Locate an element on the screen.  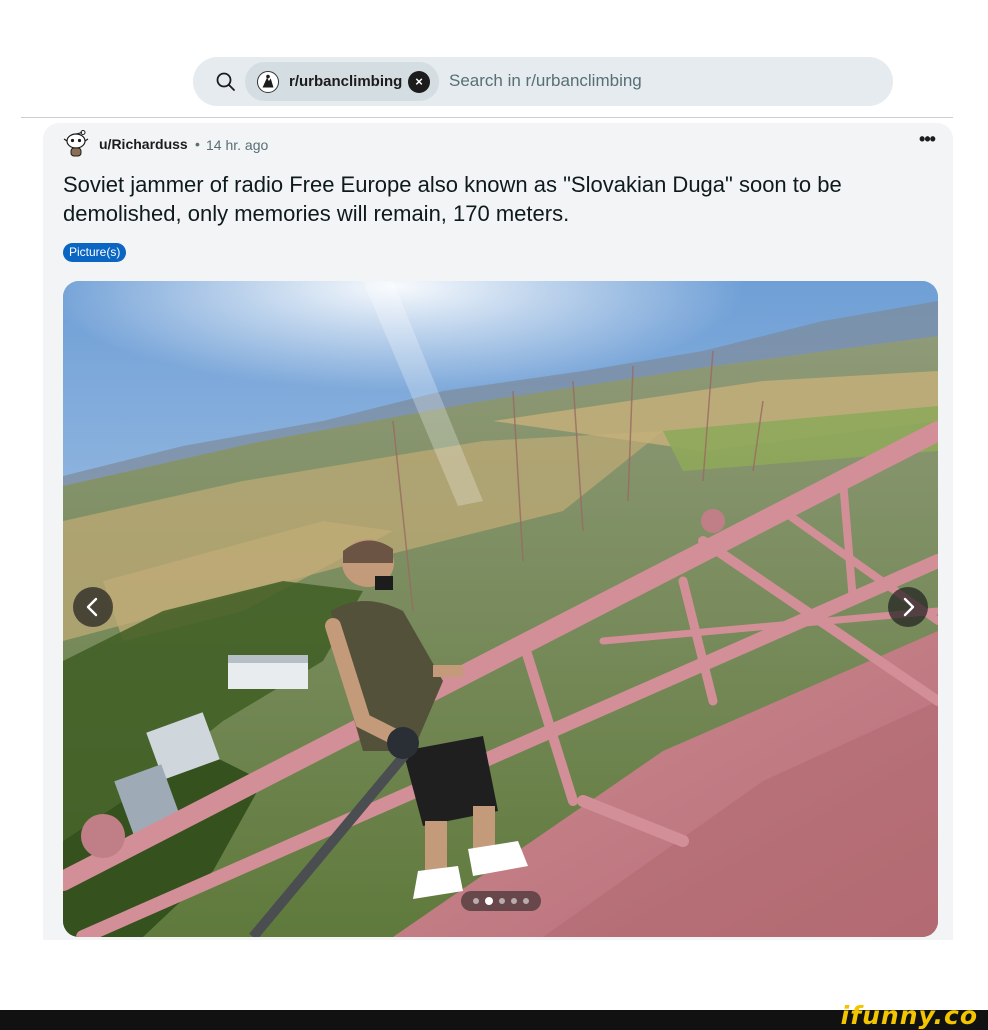
ifunny-watermark: ifunny.co is located at coordinates (909, 1015).